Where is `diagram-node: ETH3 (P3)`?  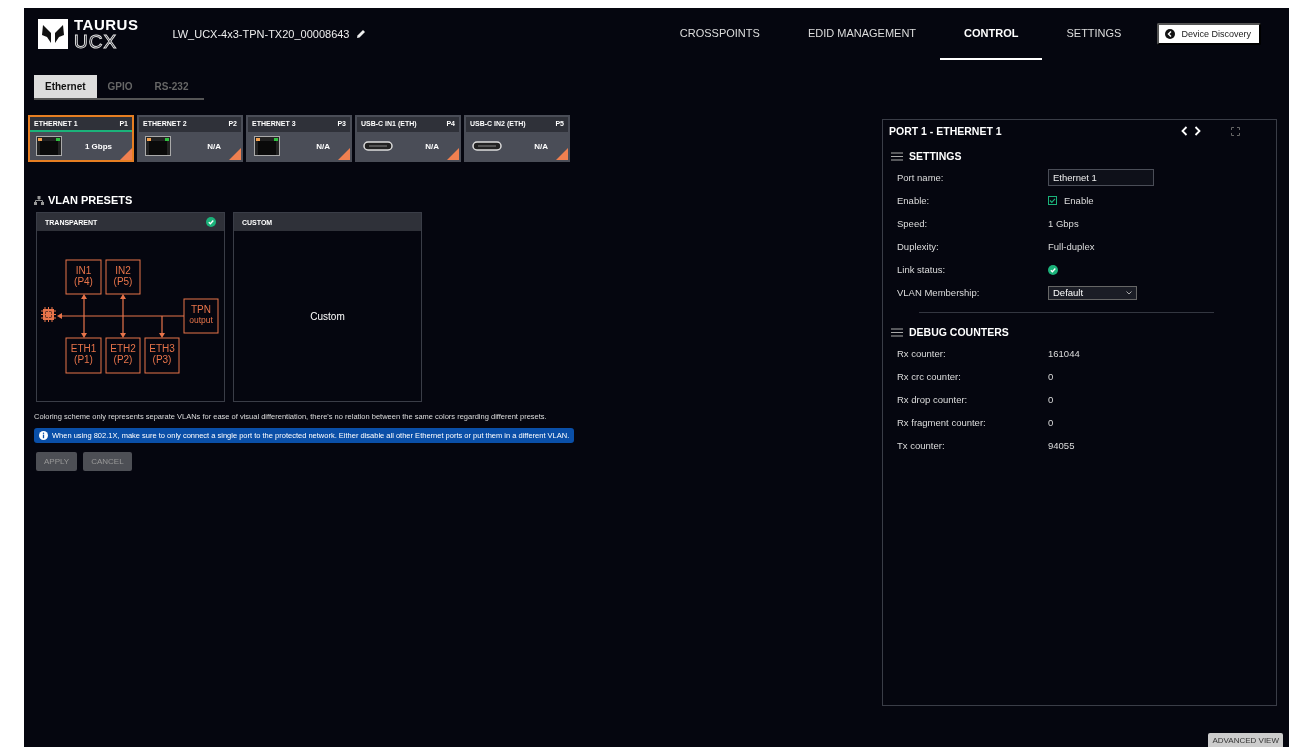
diagram-node: ETH3 (P3) is located at coordinates (162, 355).